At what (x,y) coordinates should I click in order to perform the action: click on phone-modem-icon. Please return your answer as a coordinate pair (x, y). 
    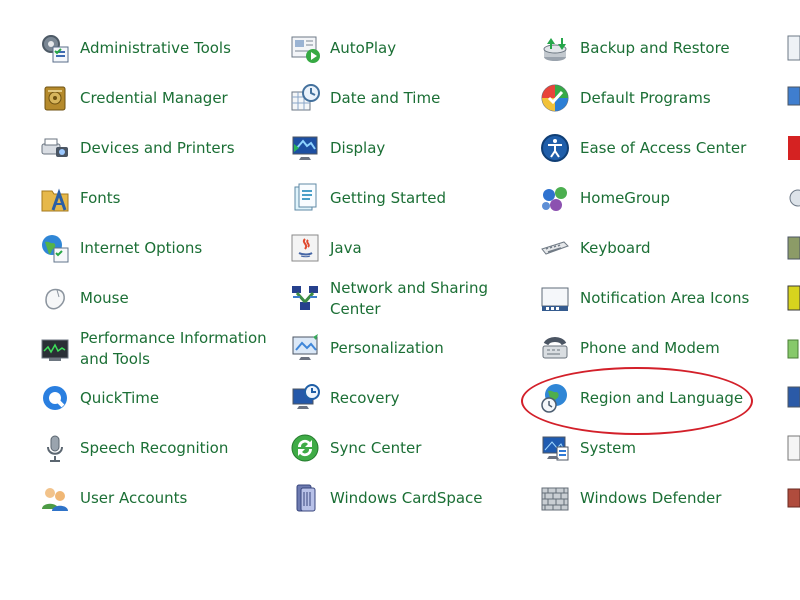
    Looking at the image, I should click on (555, 348).